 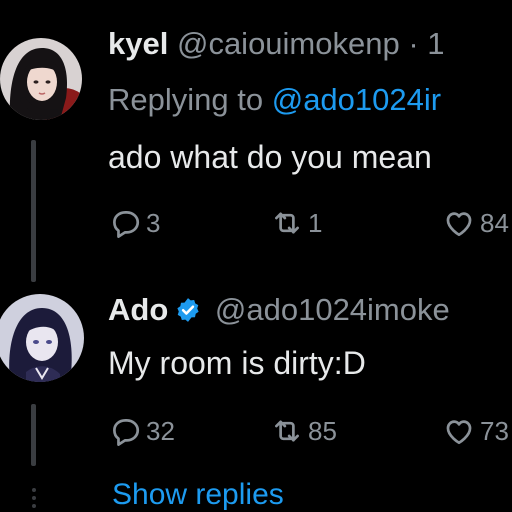 I want to click on like-button: 84, so click(x=475, y=223).